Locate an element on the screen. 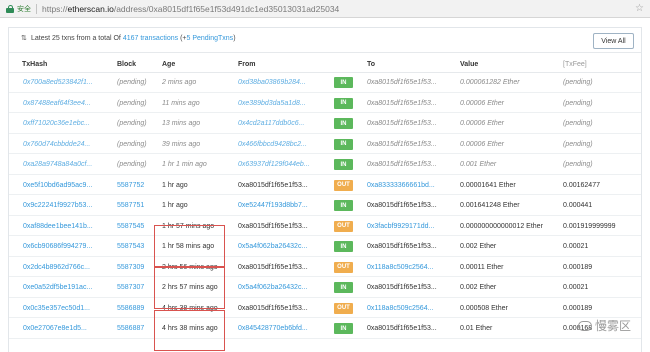 Image resolution: width=650 pixels, height=352 pixels. value-text: 0.000508 Ether is located at coordinates (484, 308).